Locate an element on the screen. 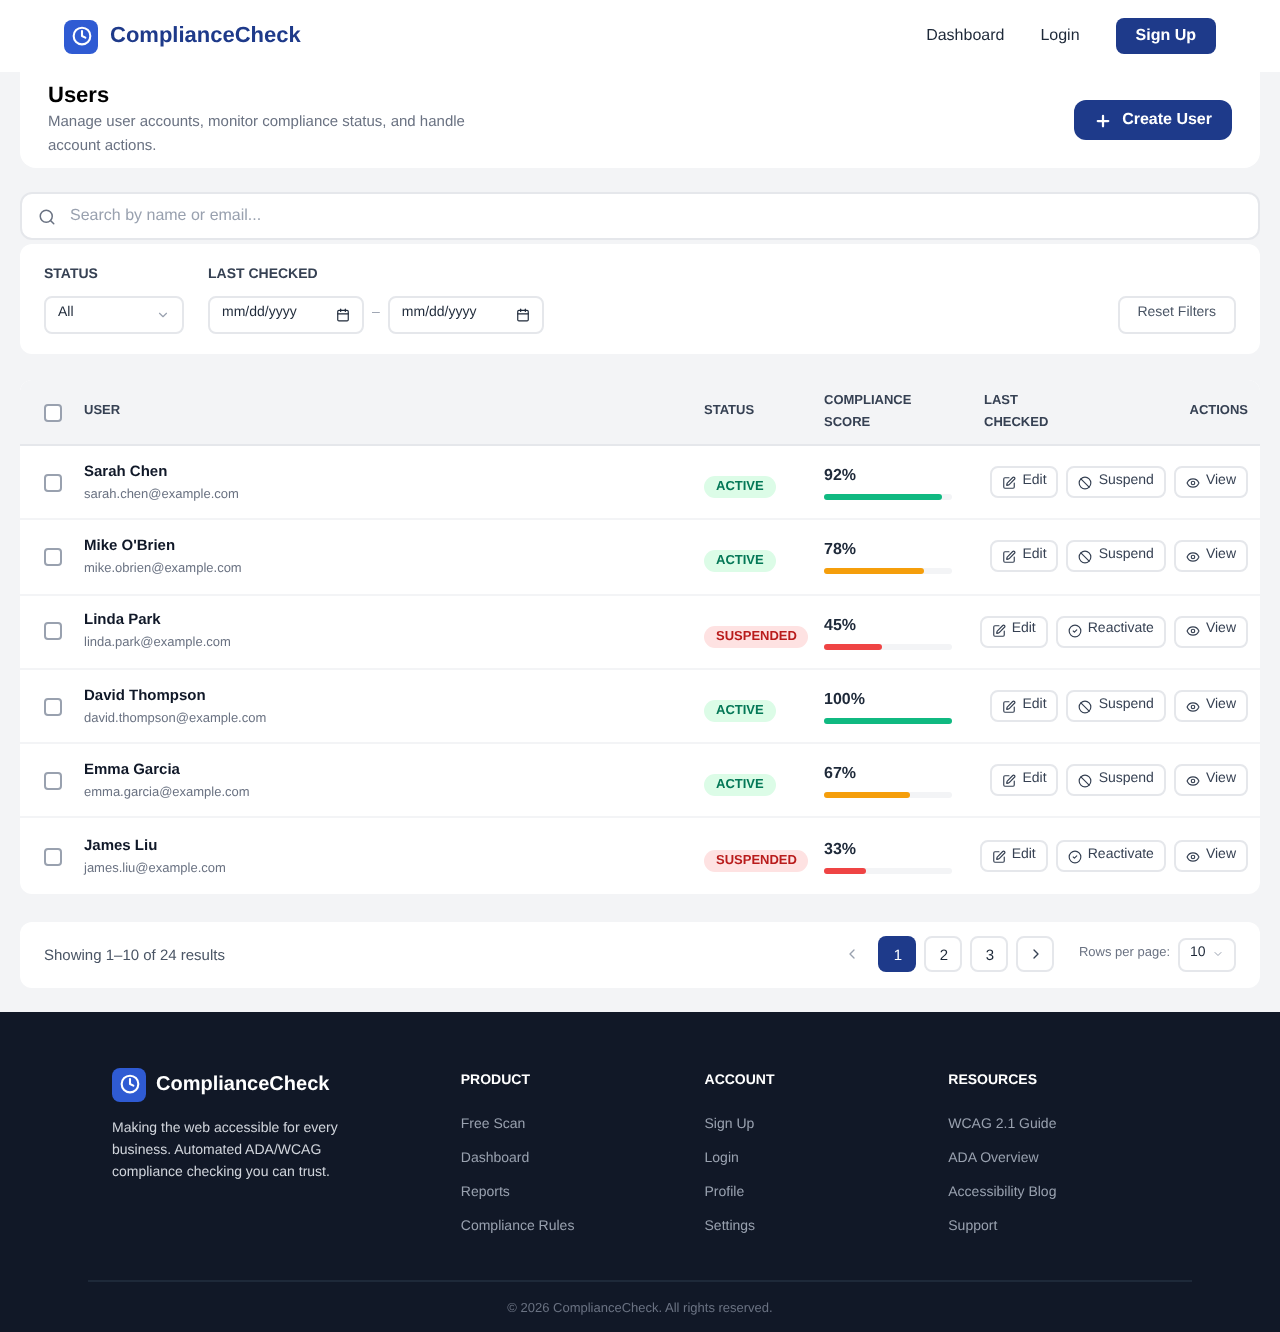 The height and width of the screenshot is (1332, 1280). compliance-score: 92% is located at coordinates (841, 476).